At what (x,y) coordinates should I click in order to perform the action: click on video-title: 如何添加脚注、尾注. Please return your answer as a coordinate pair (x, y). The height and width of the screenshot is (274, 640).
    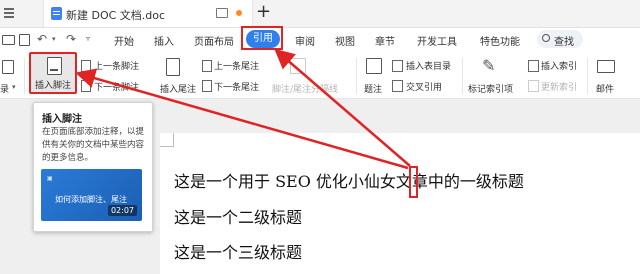
    Looking at the image, I should click on (91, 199).